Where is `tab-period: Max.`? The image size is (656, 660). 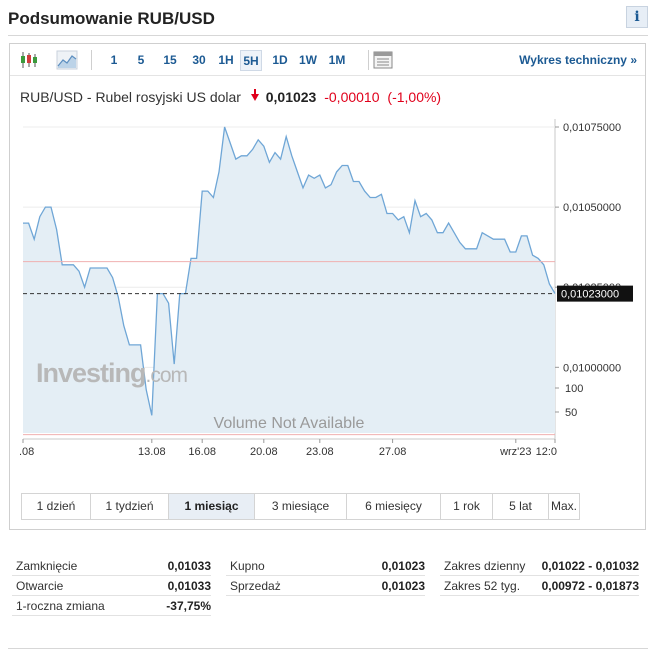
tab-period: Max. is located at coordinates (564, 506).